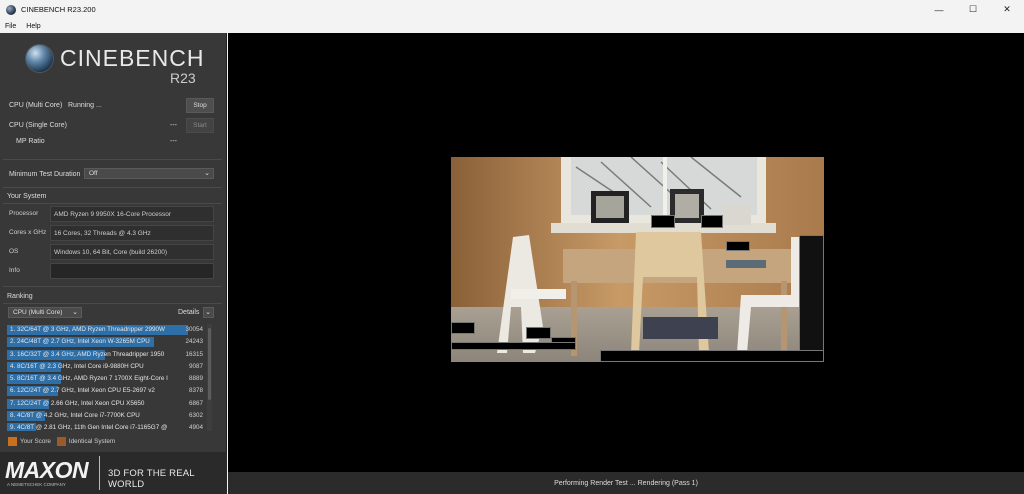  I want to click on identical-system-label: Identical System, so click(92, 441).